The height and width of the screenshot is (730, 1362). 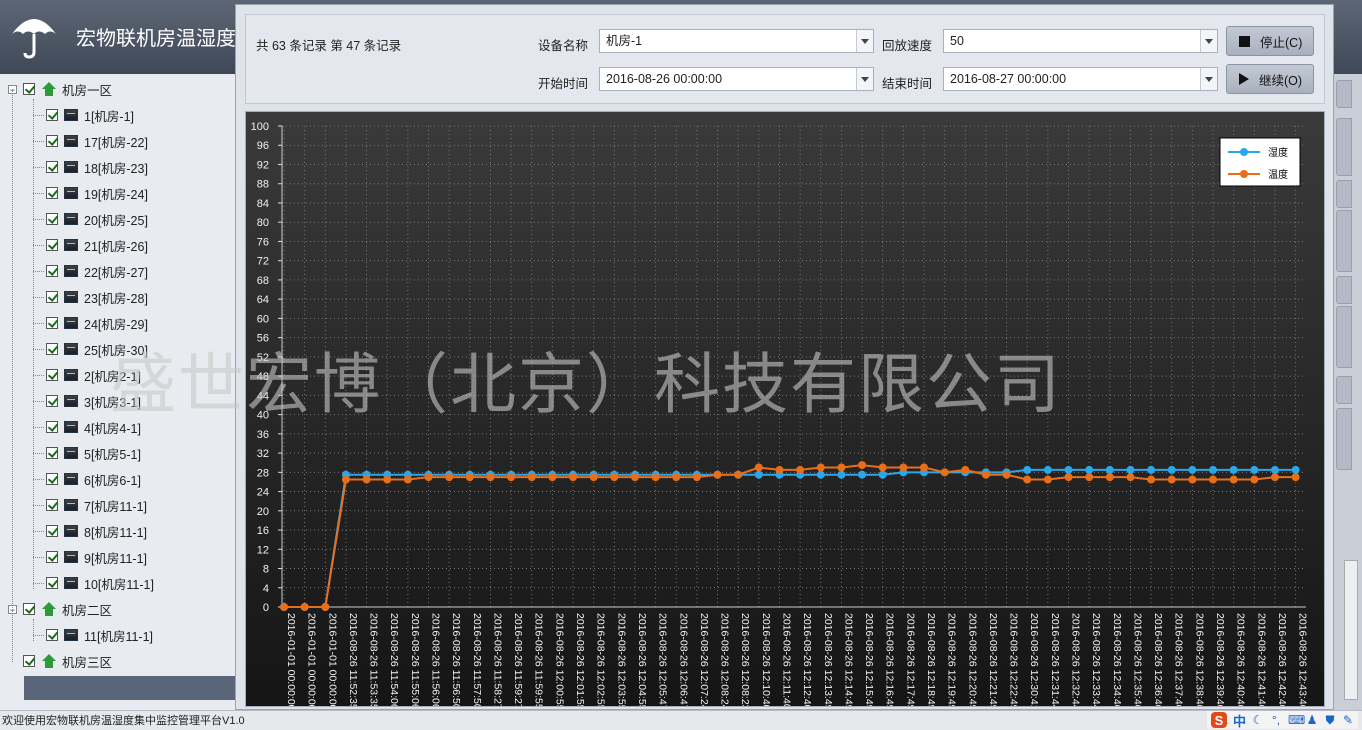 I want to click on tree-area-row: − 机房二区, so click(x=60, y=609).